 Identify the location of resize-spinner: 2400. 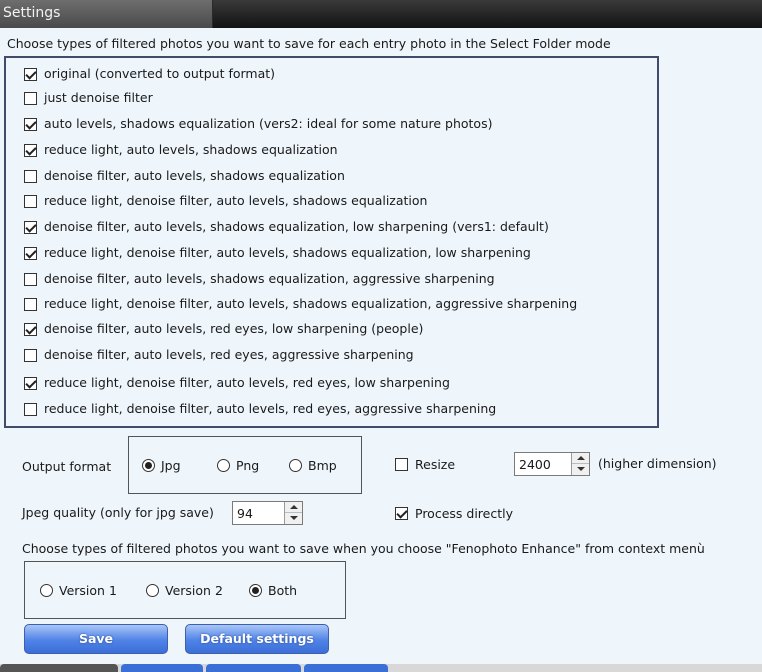
(552, 464).